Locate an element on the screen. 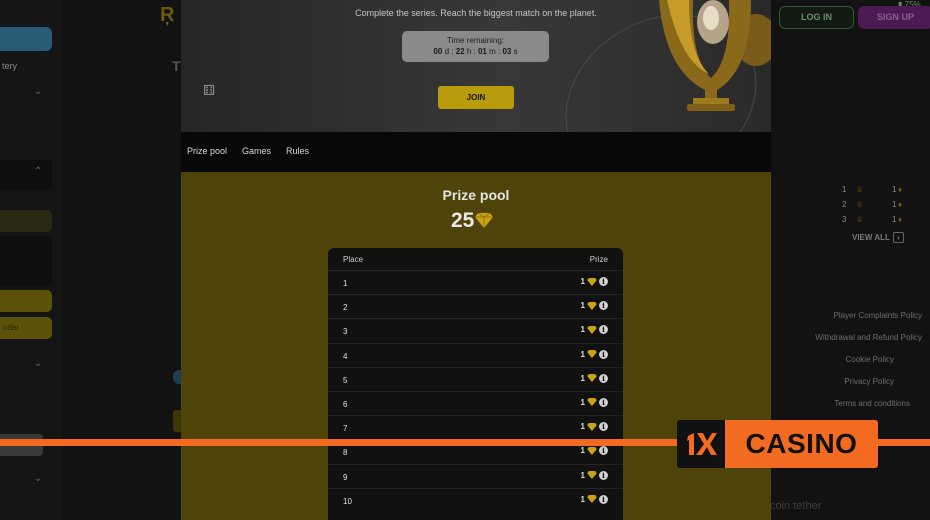  row-place: 2 is located at coordinates (345, 308).